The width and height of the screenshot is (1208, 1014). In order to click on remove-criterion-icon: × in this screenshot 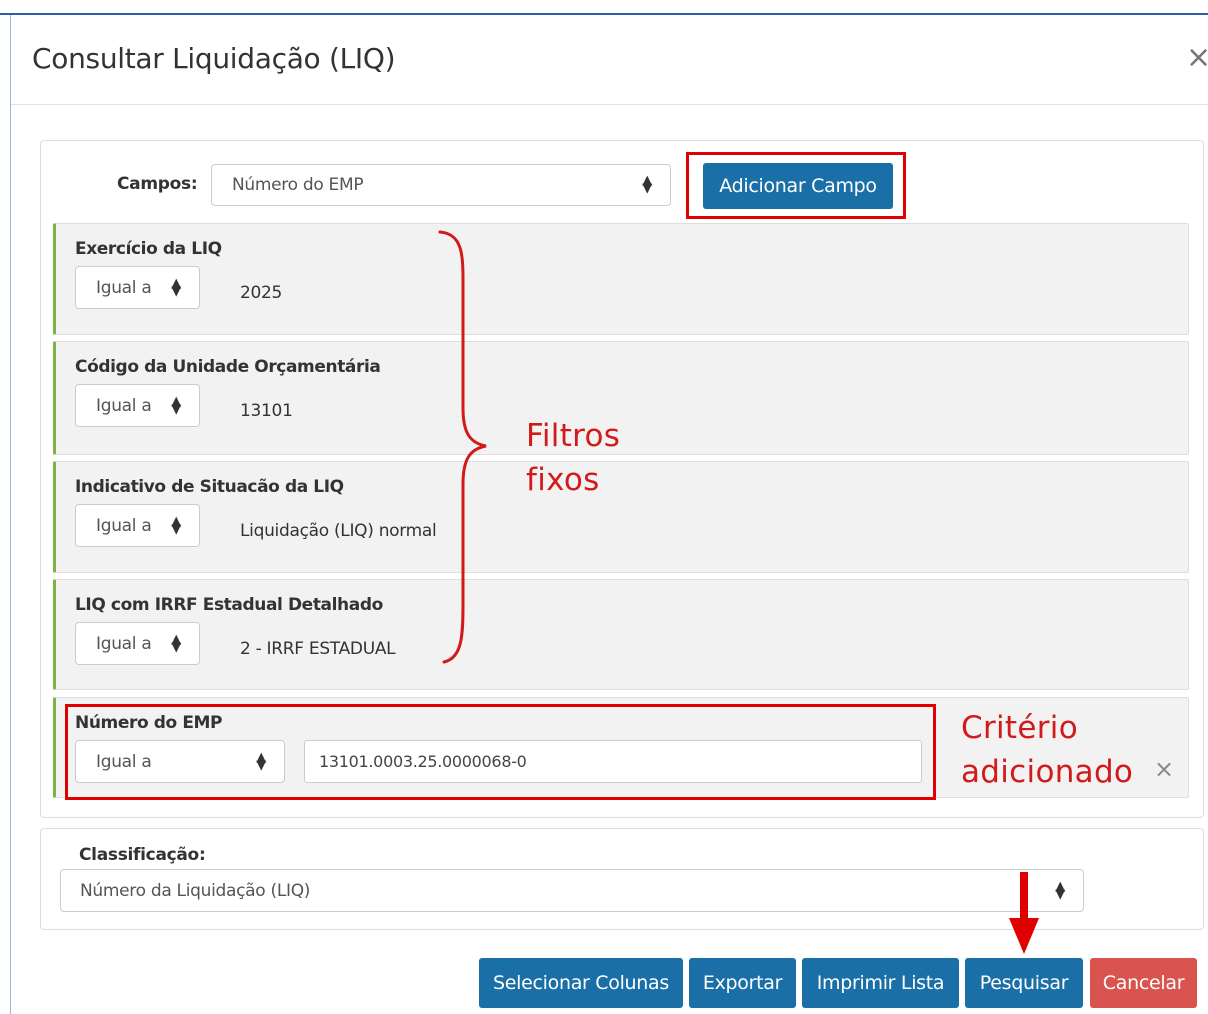, I will do `click(1164, 769)`.